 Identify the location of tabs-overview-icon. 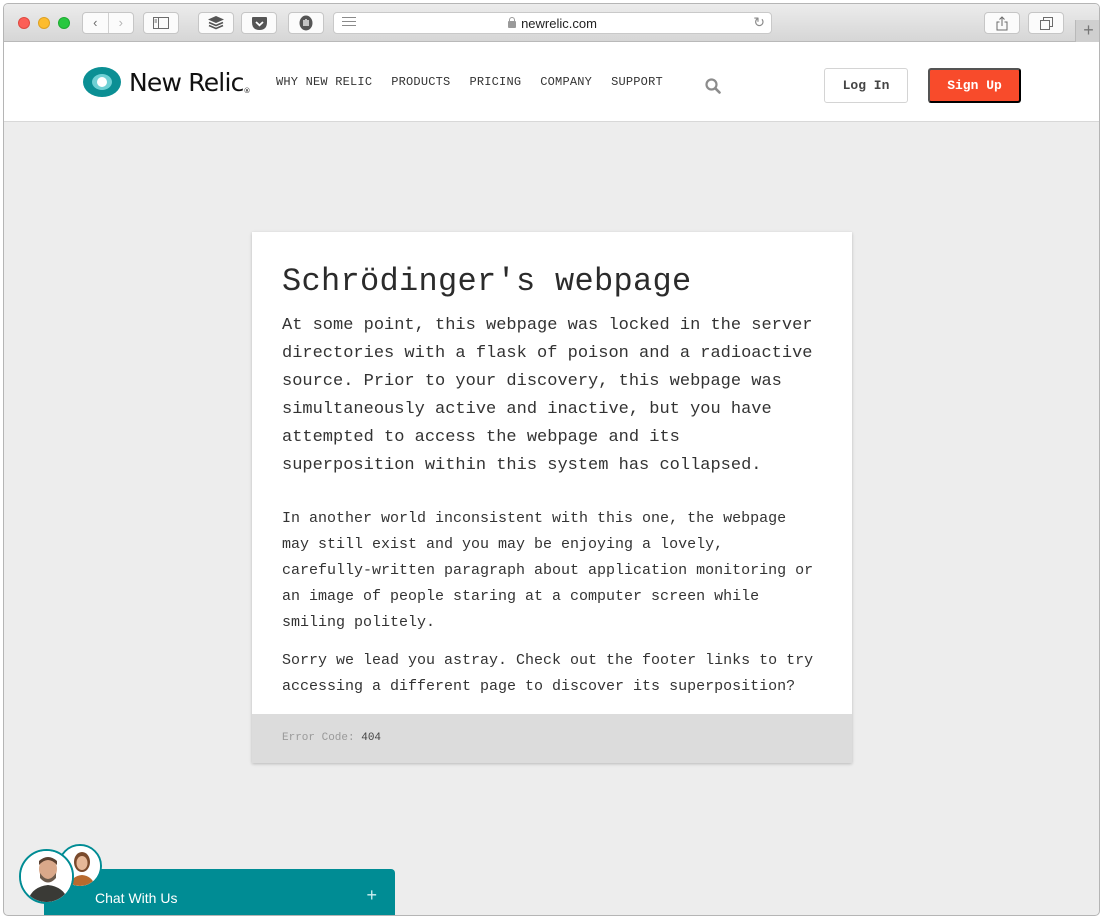
(1046, 23).